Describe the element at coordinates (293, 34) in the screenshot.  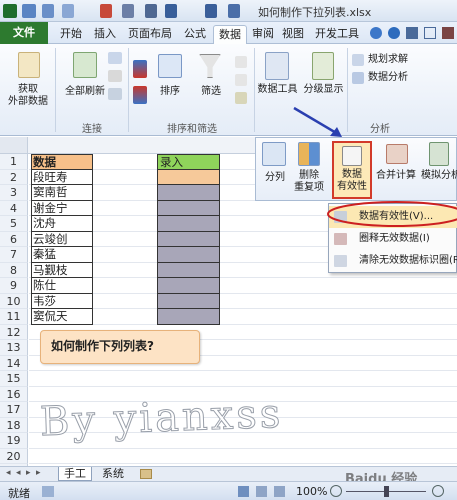
I see `tab-view: 视图` at that location.